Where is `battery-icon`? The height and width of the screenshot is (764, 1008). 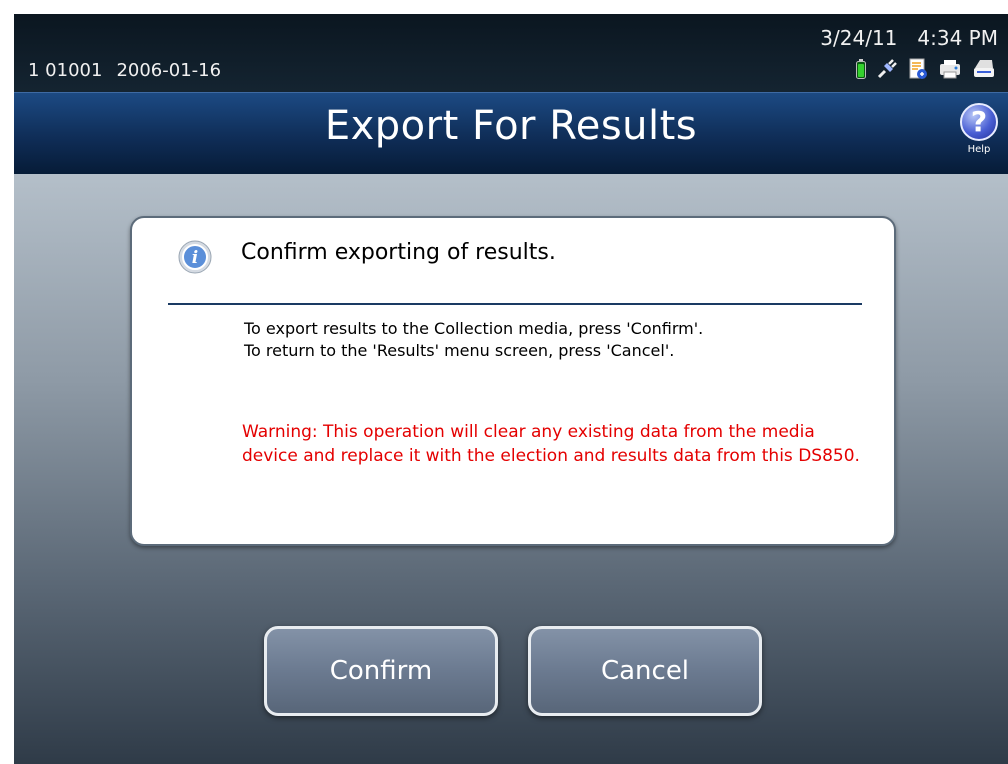
battery-icon is located at coordinates (861, 69).